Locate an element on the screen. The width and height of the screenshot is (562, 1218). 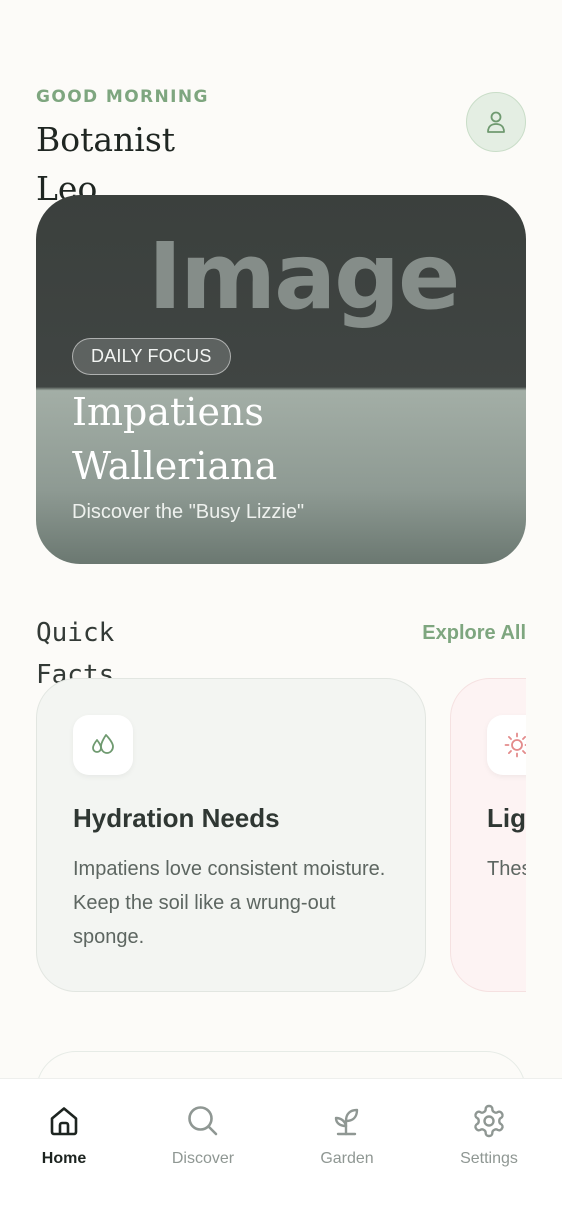
nav-label: Home is located at coordinates (64, 1158).